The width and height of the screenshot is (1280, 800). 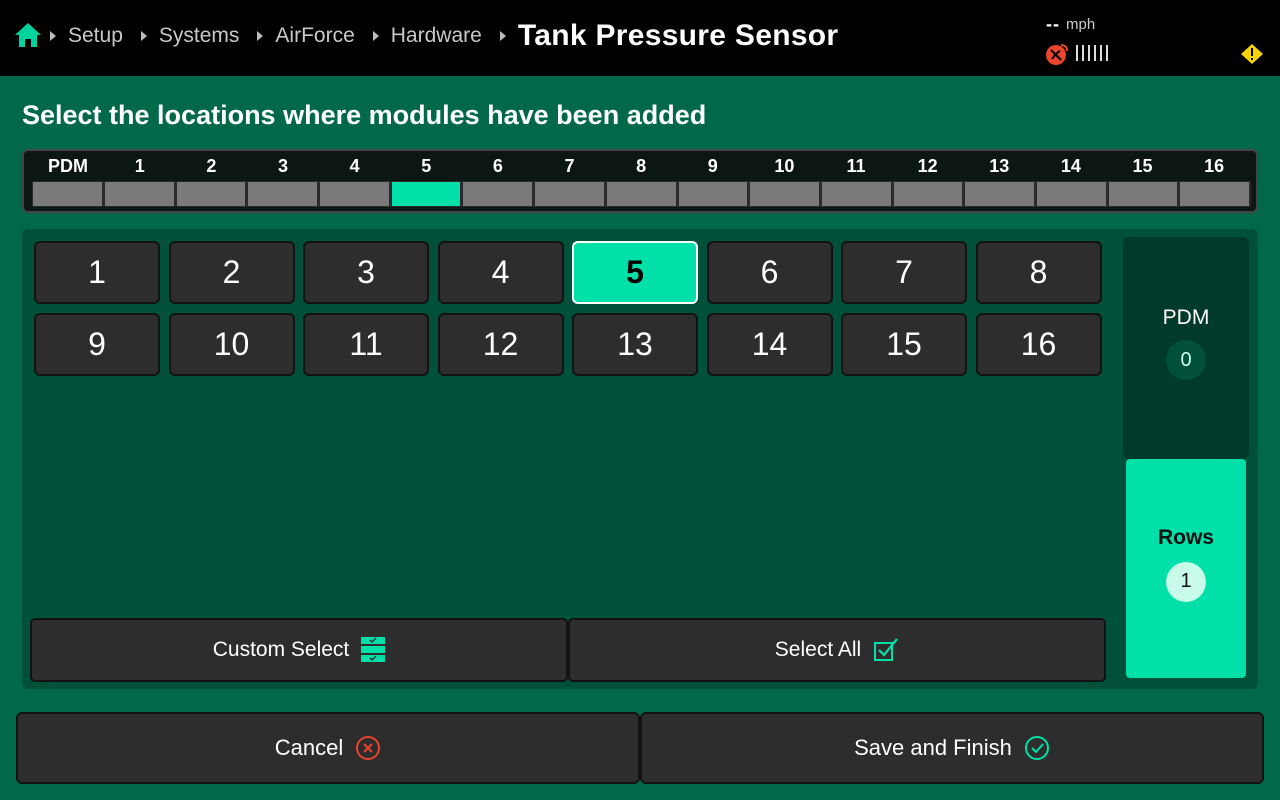 What do you see at coordinates (1214, 166) in the screenshot?
I see `strip-label: 16` at bounding box center [1214, 166].